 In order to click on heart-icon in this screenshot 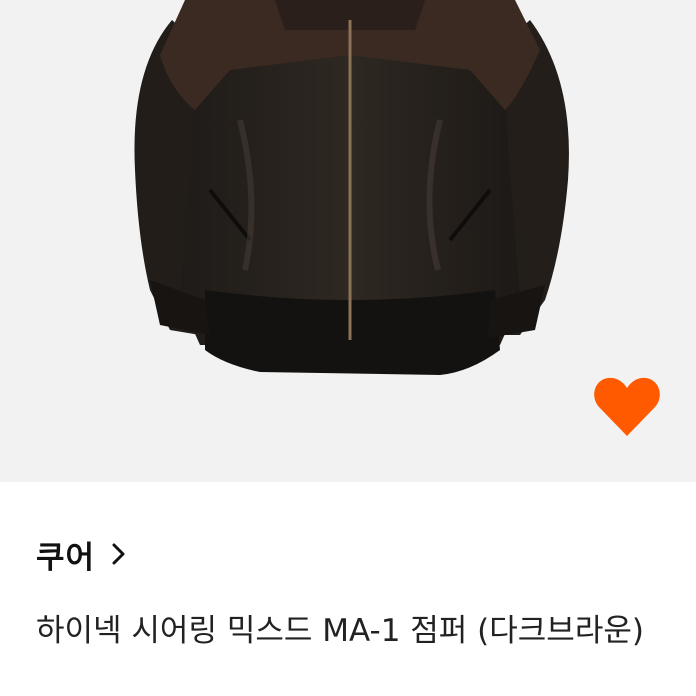, I will do `click(627, 406)`.